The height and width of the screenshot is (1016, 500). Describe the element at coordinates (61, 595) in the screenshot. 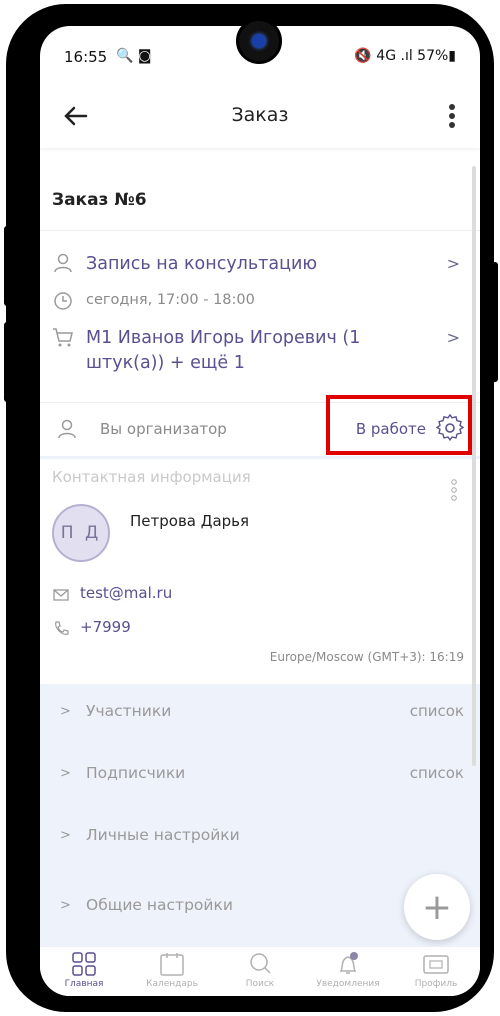

I see `mail-icon` at that location.